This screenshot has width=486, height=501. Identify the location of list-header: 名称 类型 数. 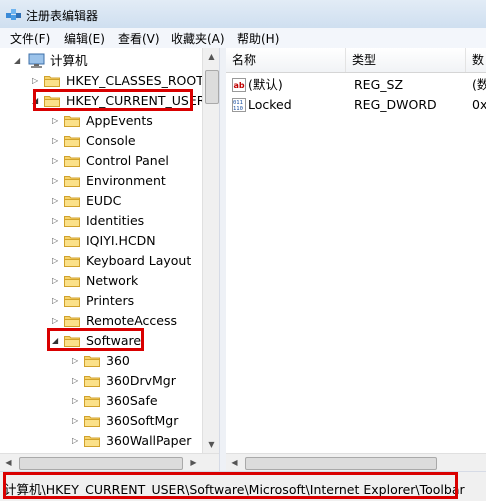
(356, 60).